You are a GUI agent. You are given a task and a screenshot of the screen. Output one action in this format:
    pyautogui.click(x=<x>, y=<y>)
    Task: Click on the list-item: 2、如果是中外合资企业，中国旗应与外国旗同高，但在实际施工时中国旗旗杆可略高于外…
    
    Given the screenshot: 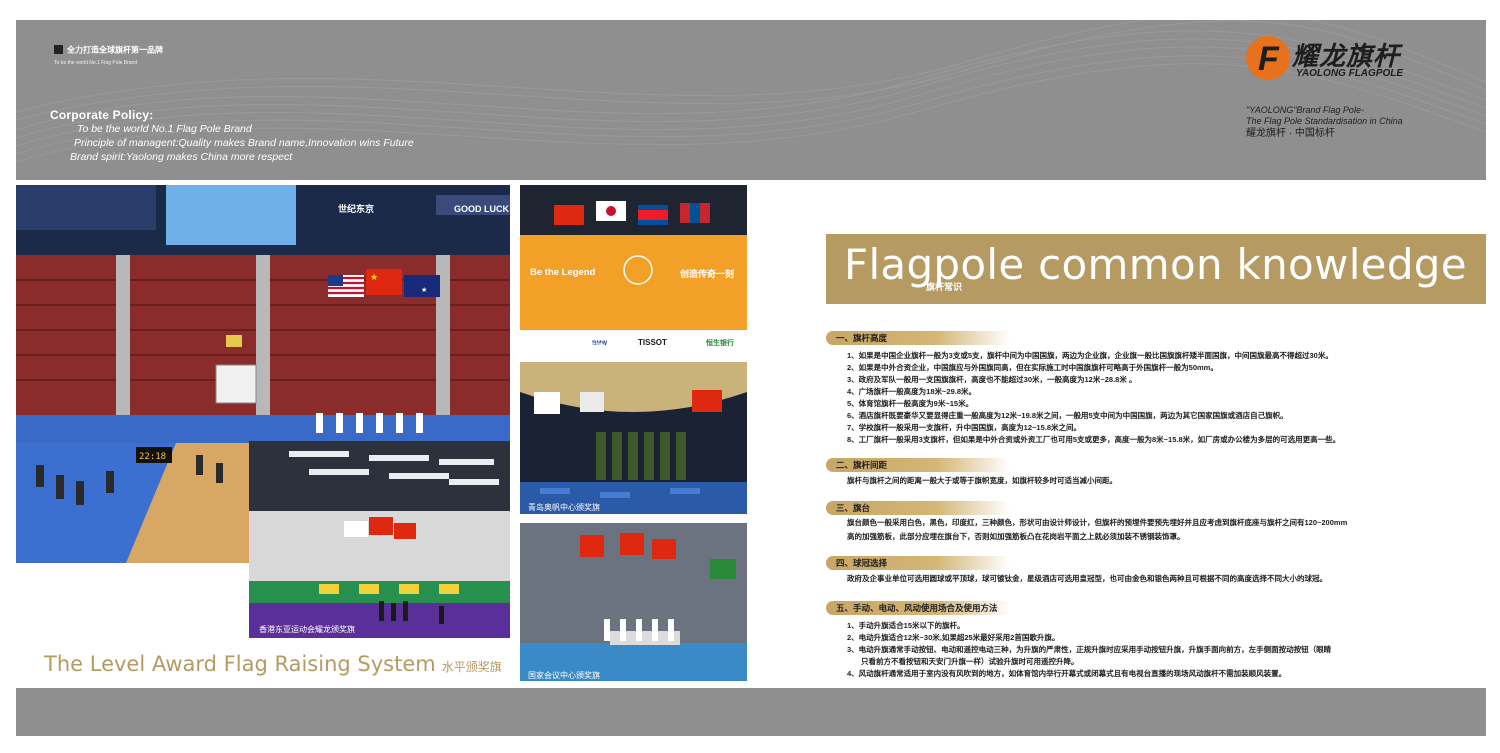 What is the action you would take?
    pyautogui.click(x=1032, y=367)
    